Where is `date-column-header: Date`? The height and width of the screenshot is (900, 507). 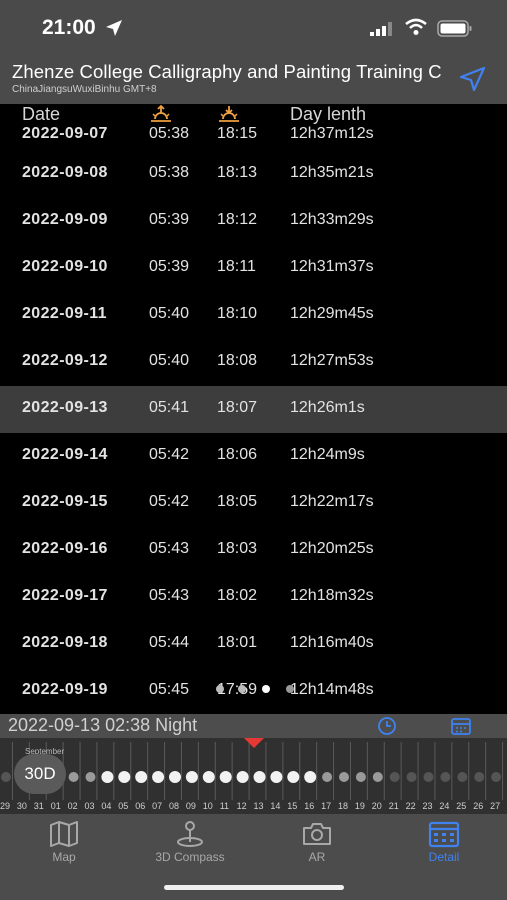 date-column-header: Date is located at coordinates (41, 114).